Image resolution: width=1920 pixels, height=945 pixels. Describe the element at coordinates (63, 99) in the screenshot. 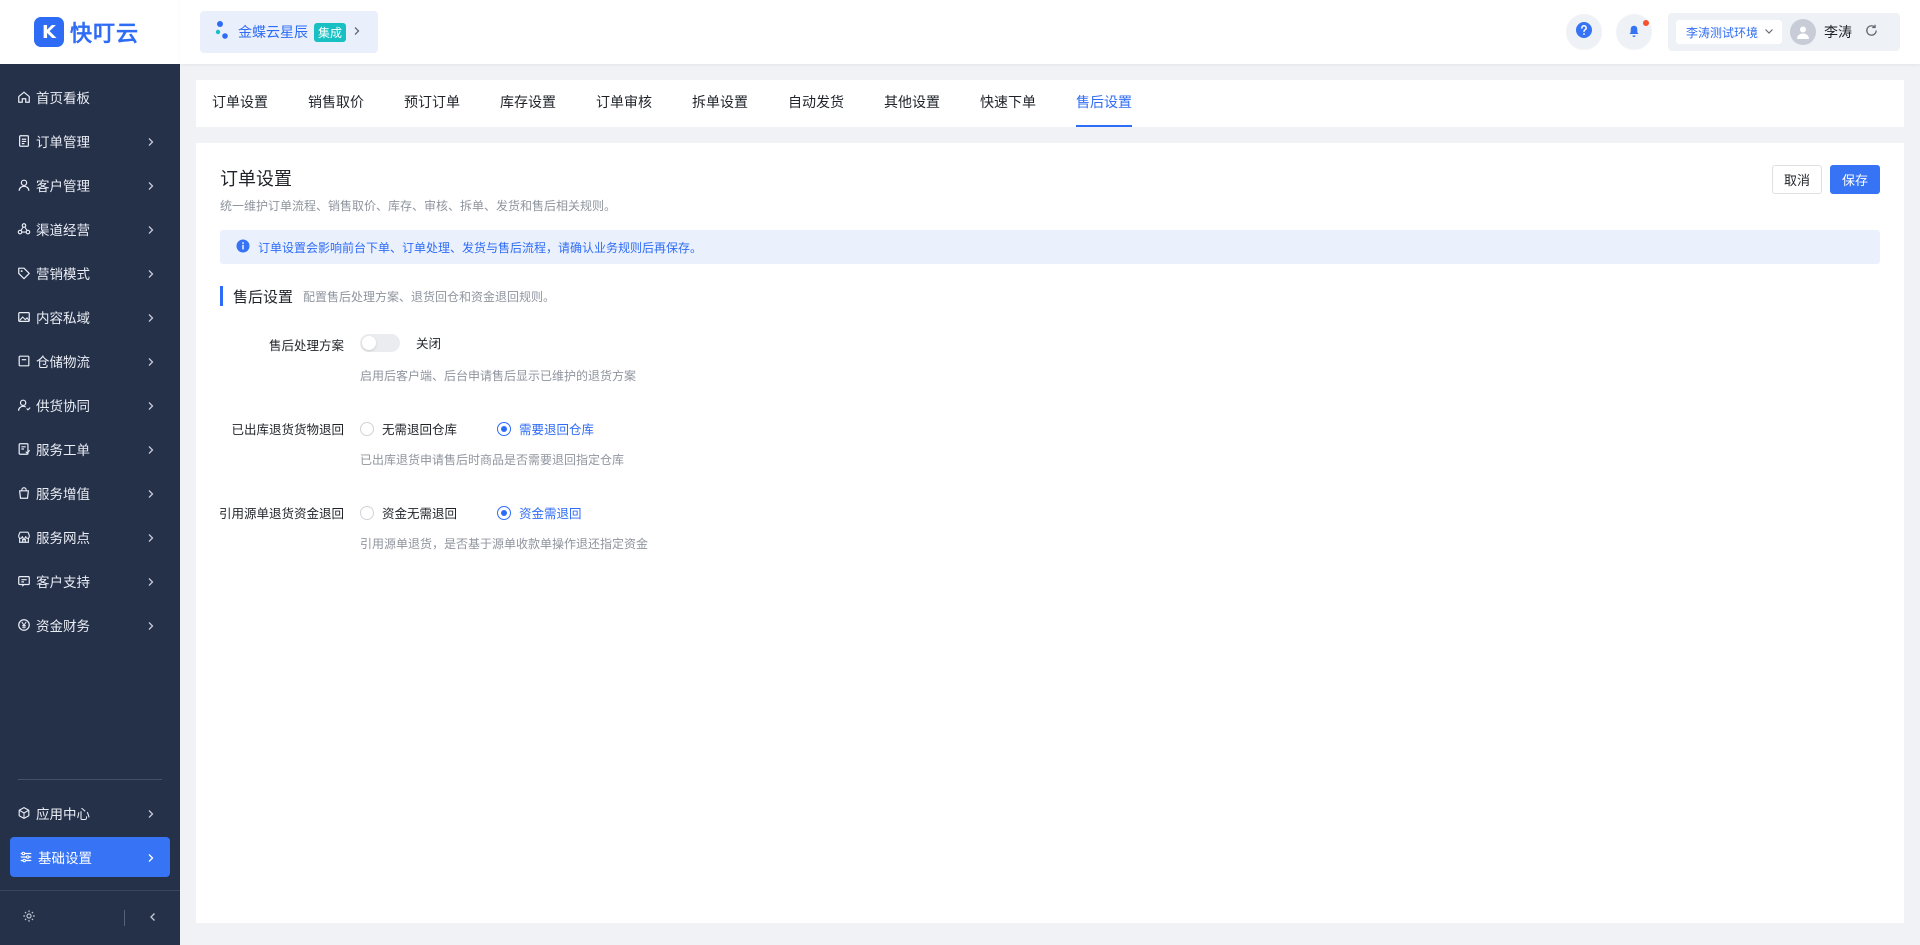

I see `sidebar-item-label: 首页看板` at that location.